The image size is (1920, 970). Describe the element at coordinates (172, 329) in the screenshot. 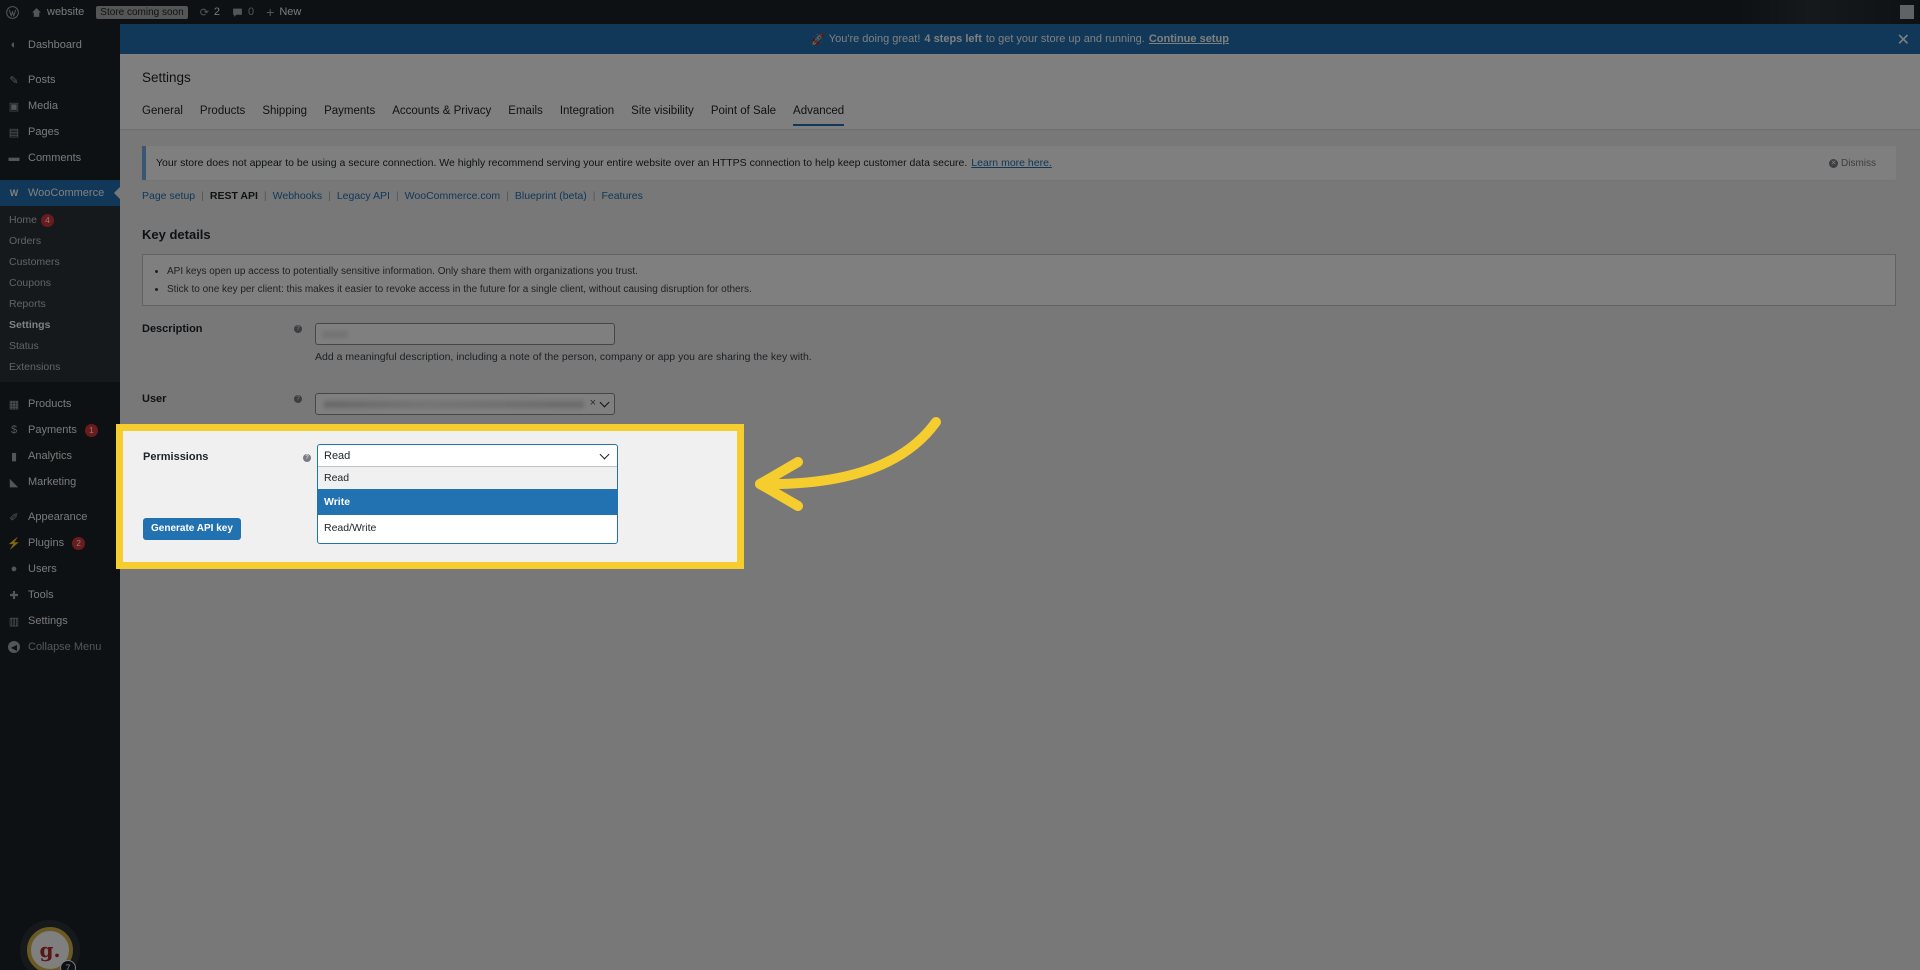

I see `description-label: Description` at that location.